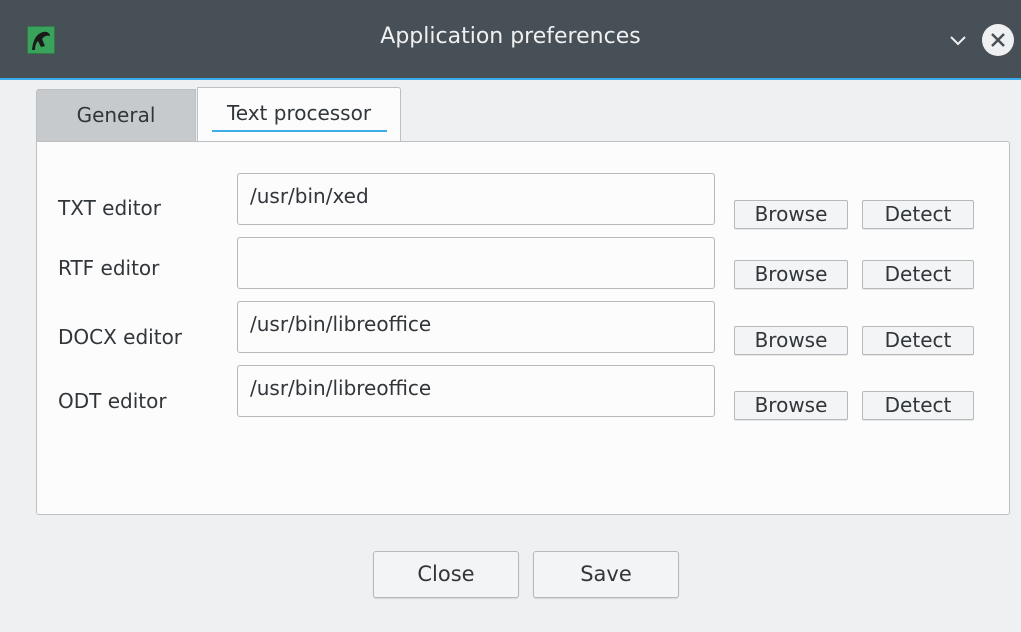 The height and width of the screenshot is (632, 1021). I want to click on odt-detect-button: Detect, so click(918, 405).